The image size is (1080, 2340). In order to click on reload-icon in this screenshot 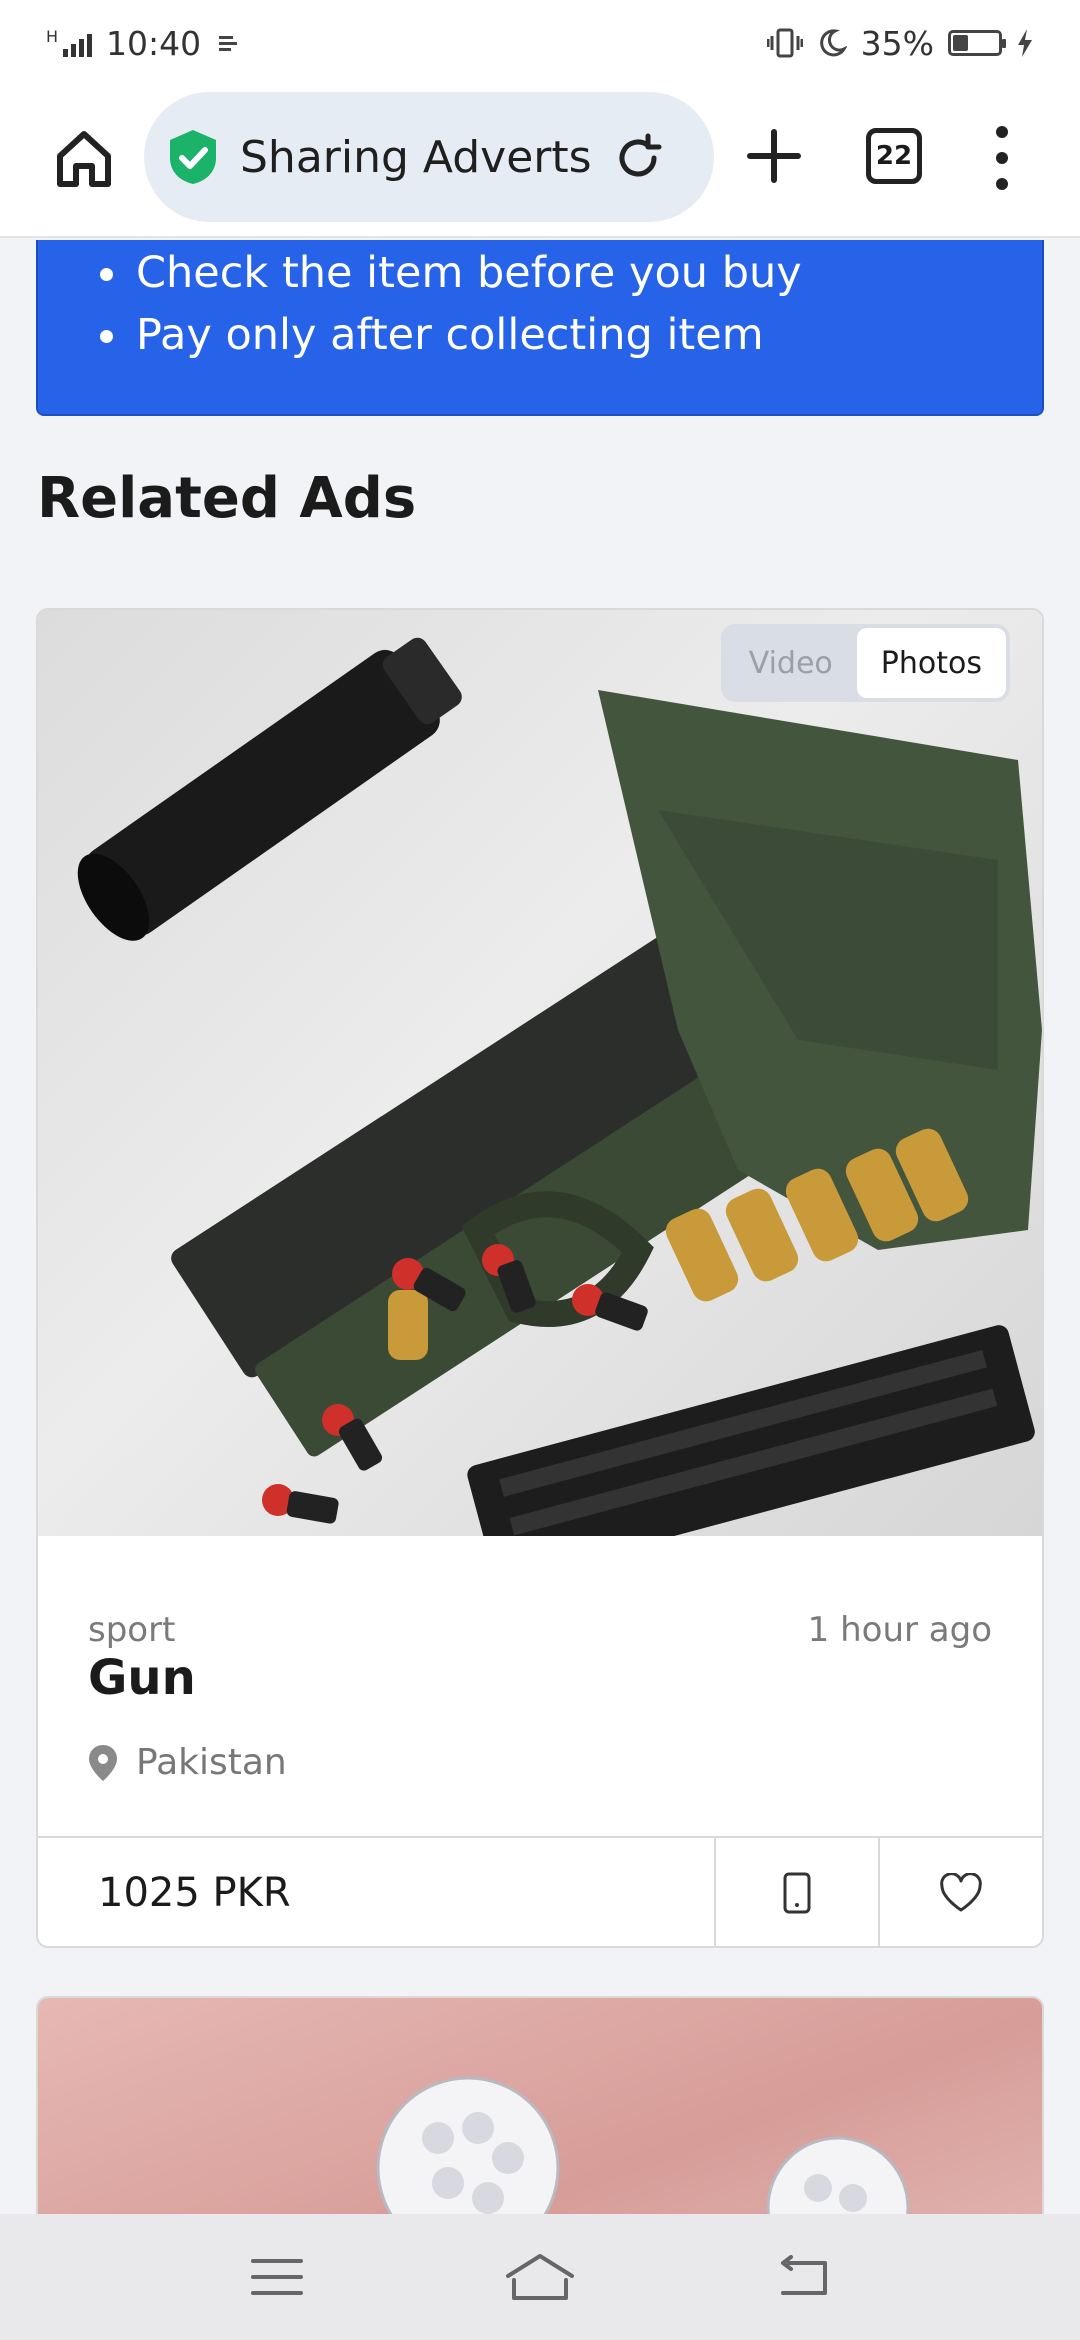, I will do `click(638, 158)`.